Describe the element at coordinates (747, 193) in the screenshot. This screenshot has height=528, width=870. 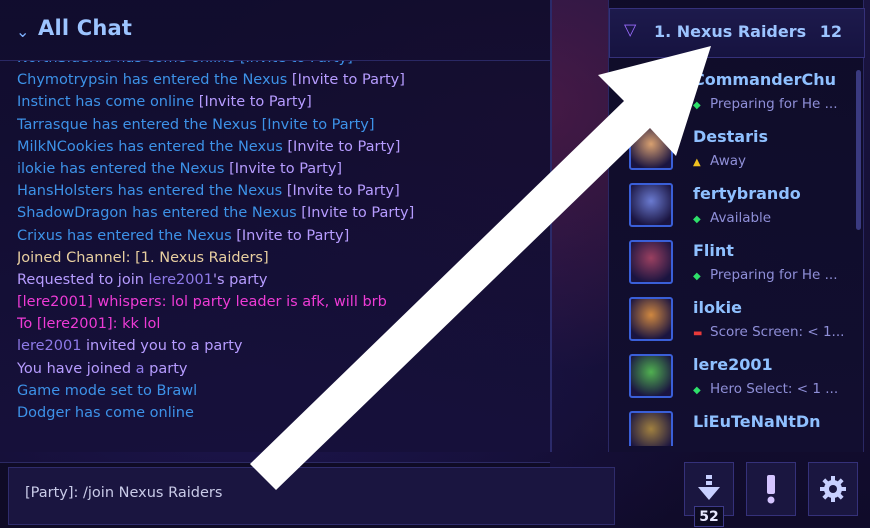
I see `friend-name: fertybrando` at that location.